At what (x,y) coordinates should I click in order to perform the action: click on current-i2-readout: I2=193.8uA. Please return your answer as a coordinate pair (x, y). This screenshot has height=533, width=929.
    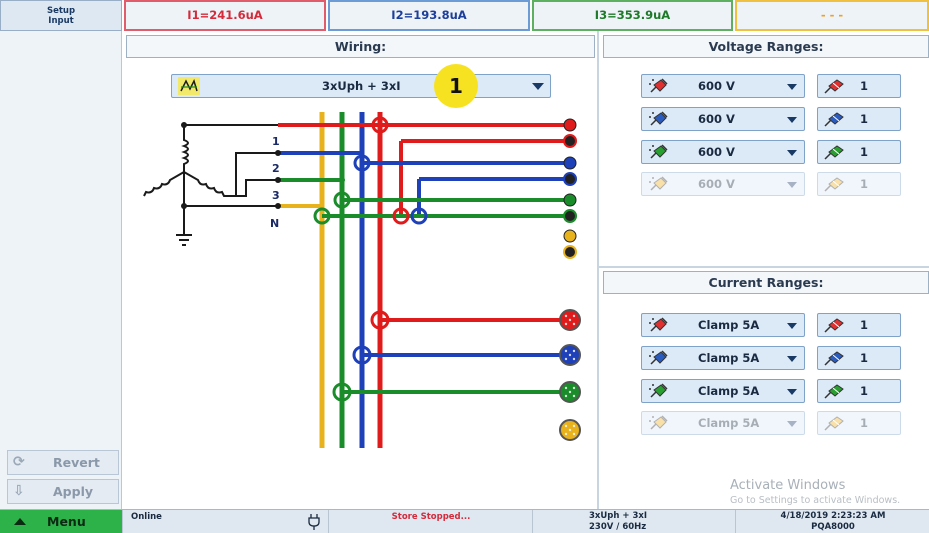
    Looking at the image, I should click on (429, 15).